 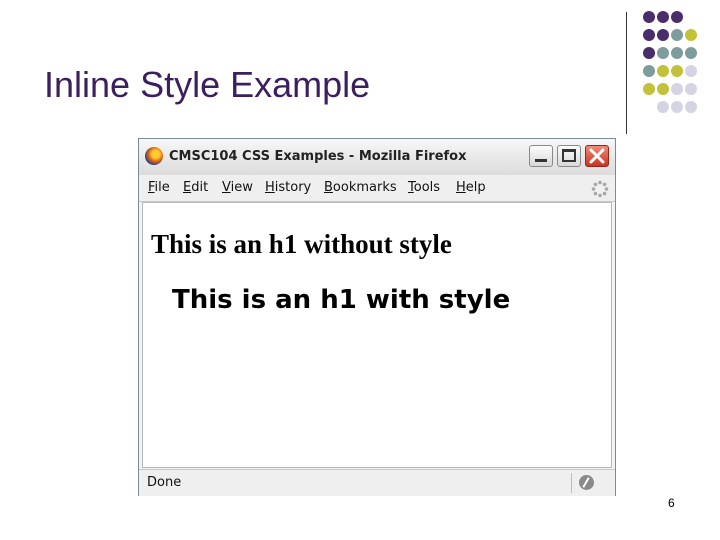 I want to click on minimize-button, so click(x=541, y=156).